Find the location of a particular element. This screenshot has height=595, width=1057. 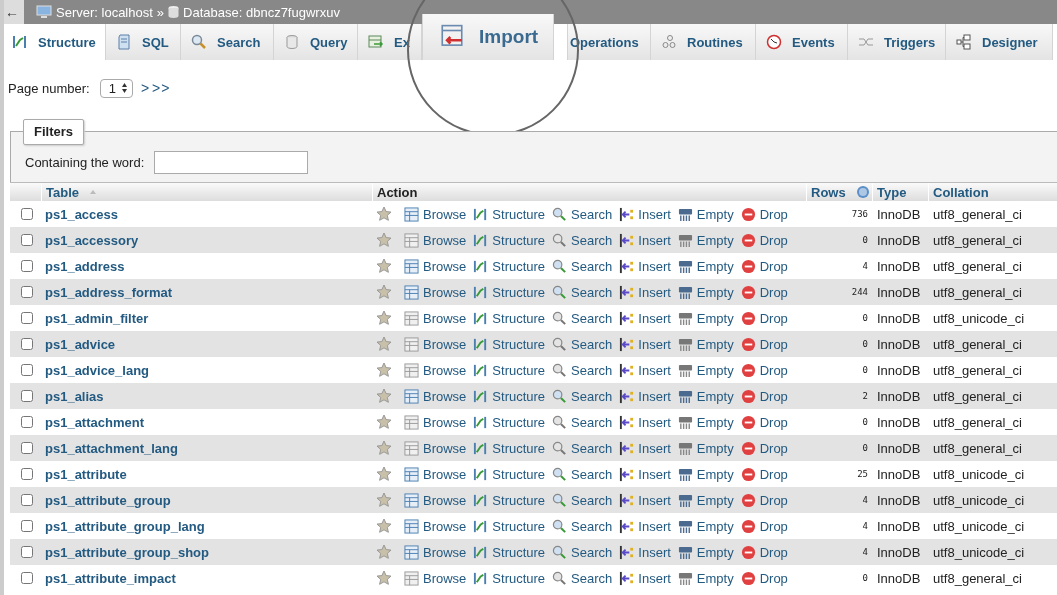

tab: Designer is located at coordinates (999, 42).